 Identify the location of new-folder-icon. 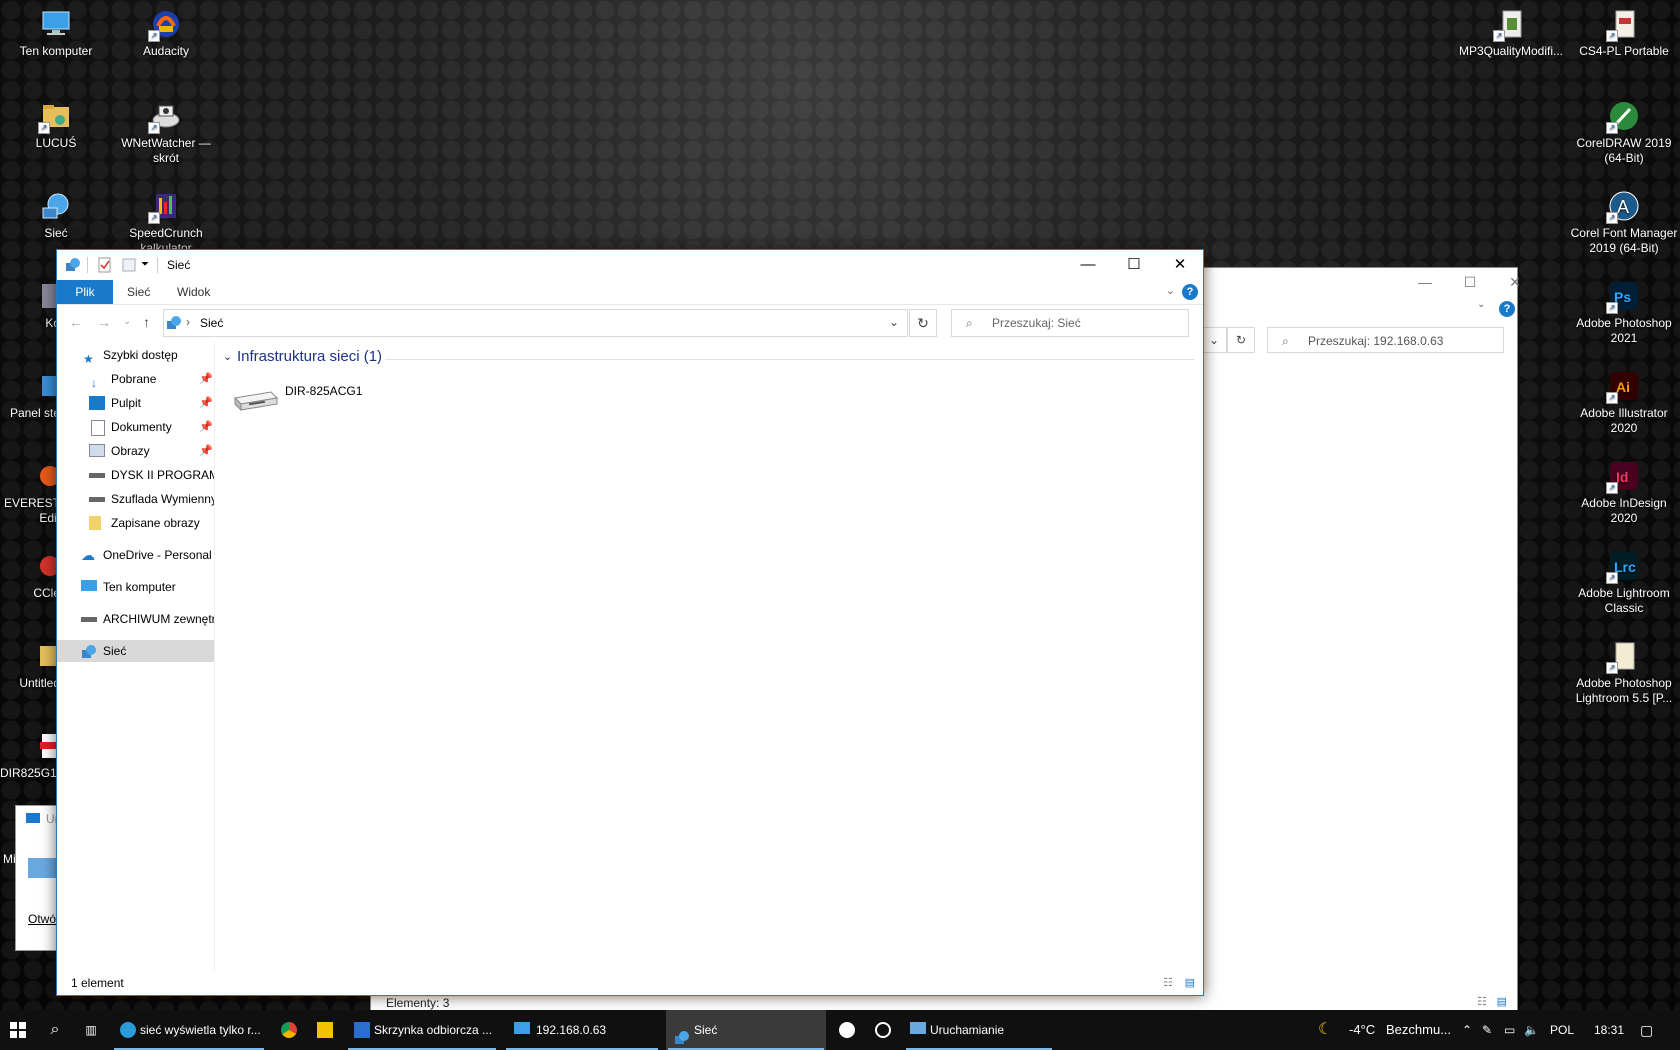
(129, 265).